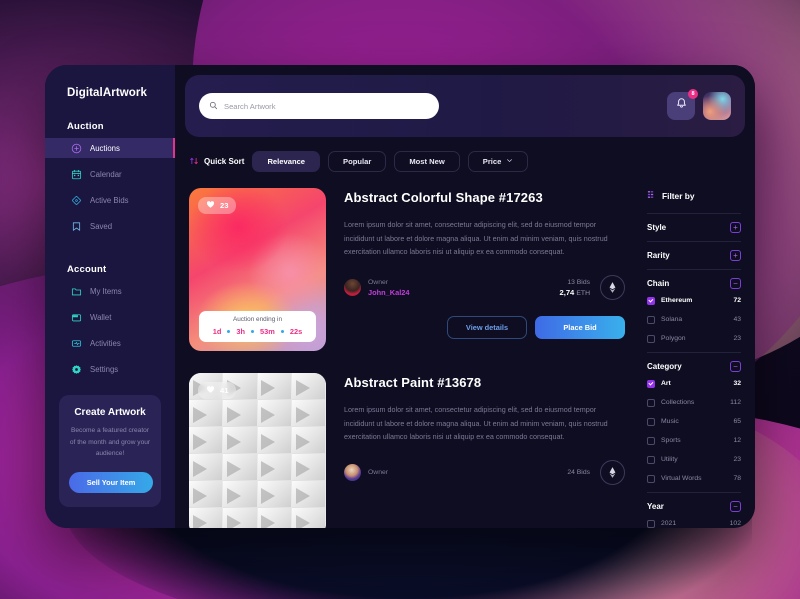  I want to click on sidebar-item-saved: Saved, so click(110, 226).